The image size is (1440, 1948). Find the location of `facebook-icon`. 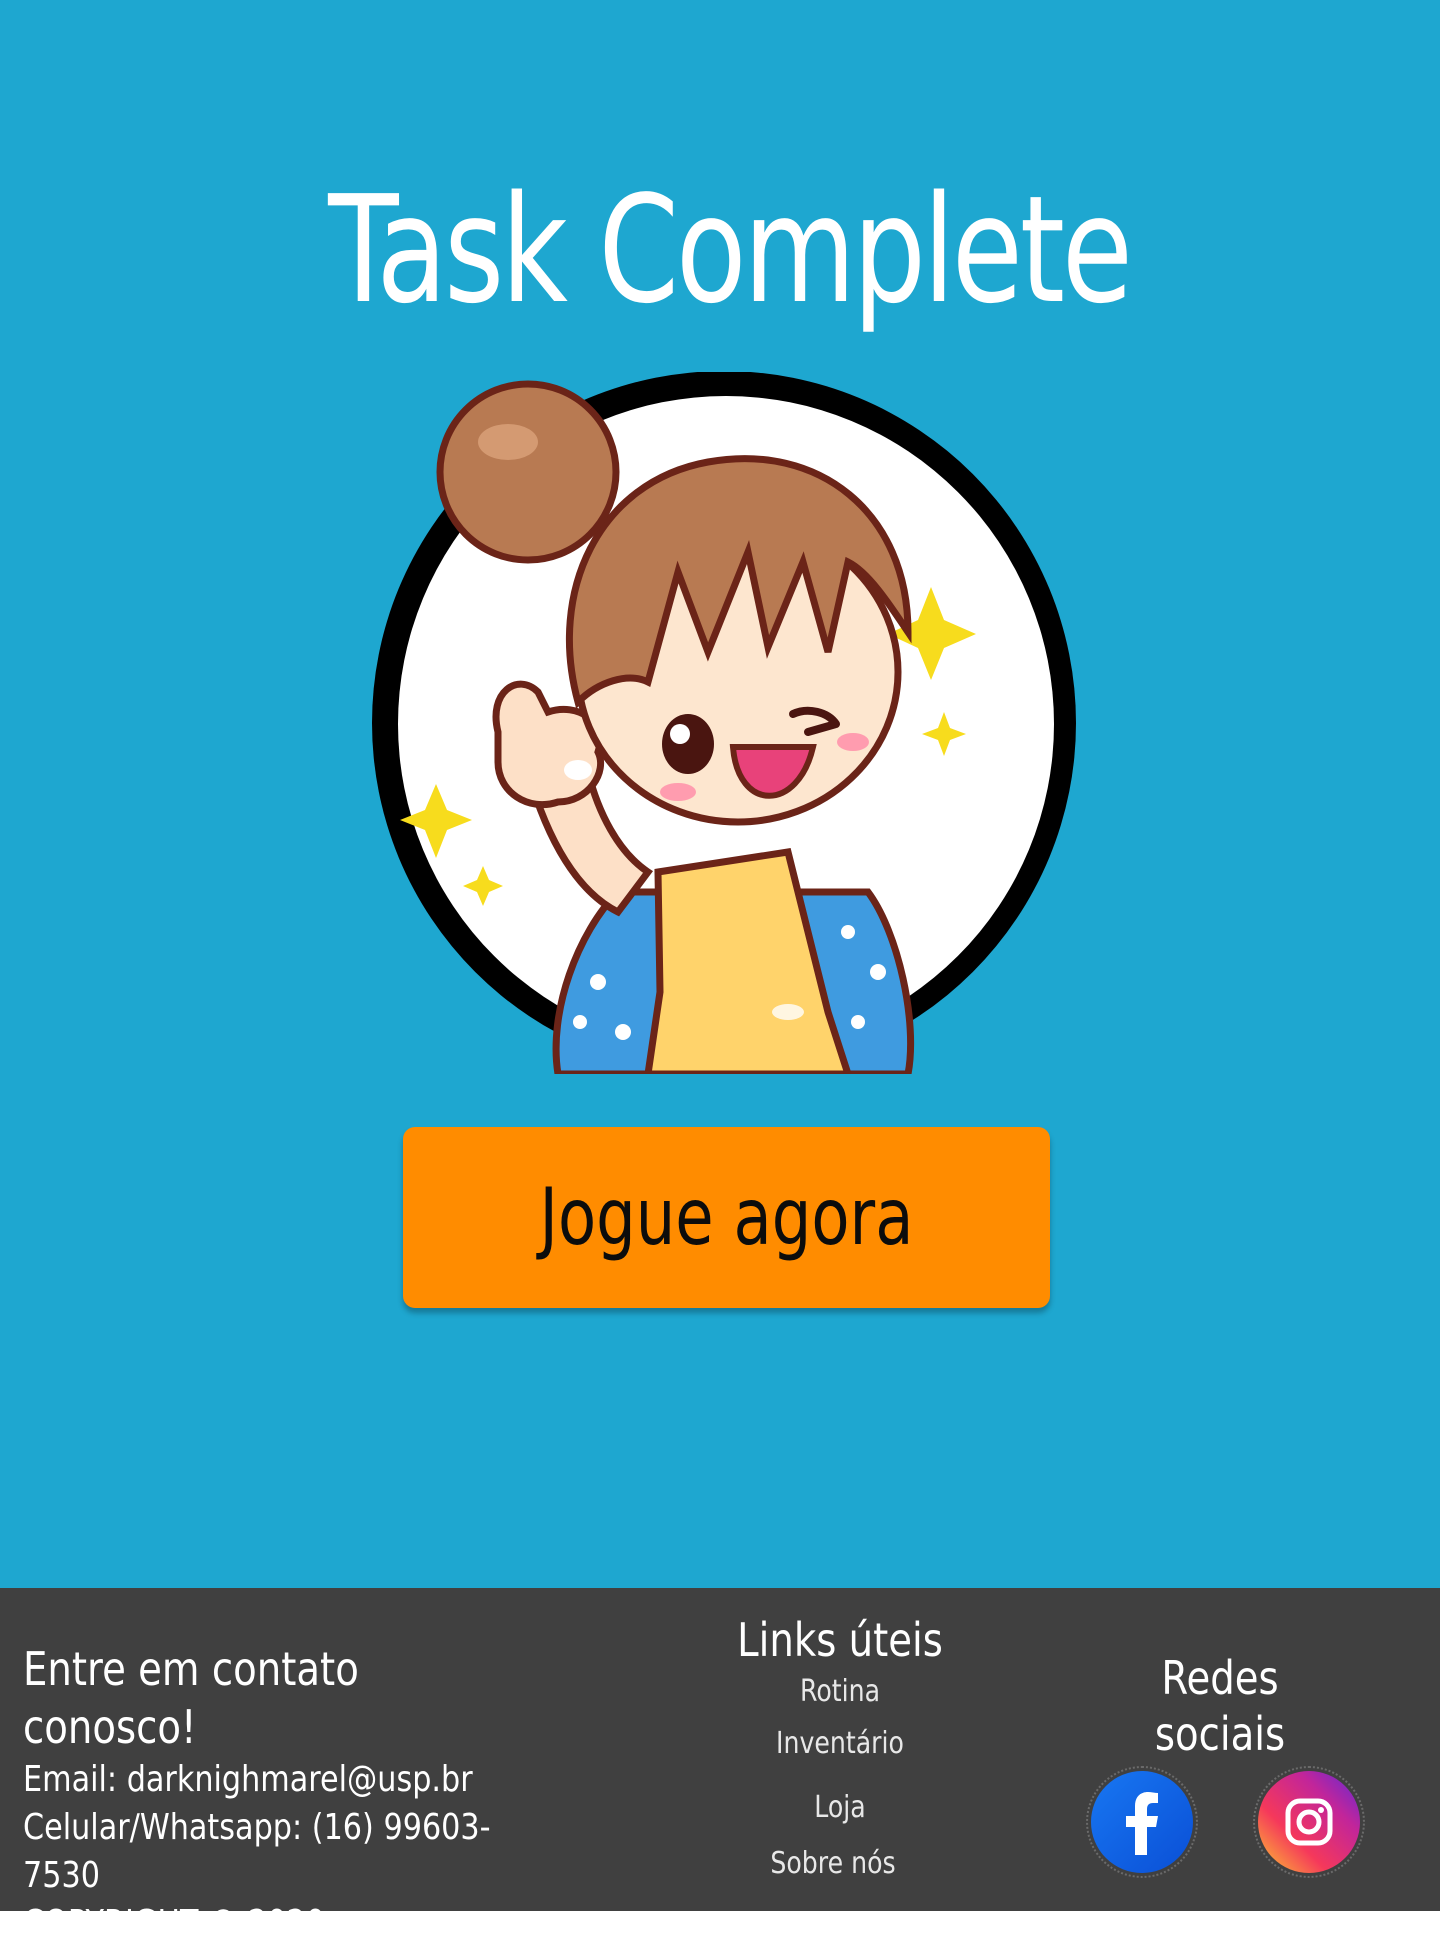

facebook-icon is located at coordinates (1142, 1822).